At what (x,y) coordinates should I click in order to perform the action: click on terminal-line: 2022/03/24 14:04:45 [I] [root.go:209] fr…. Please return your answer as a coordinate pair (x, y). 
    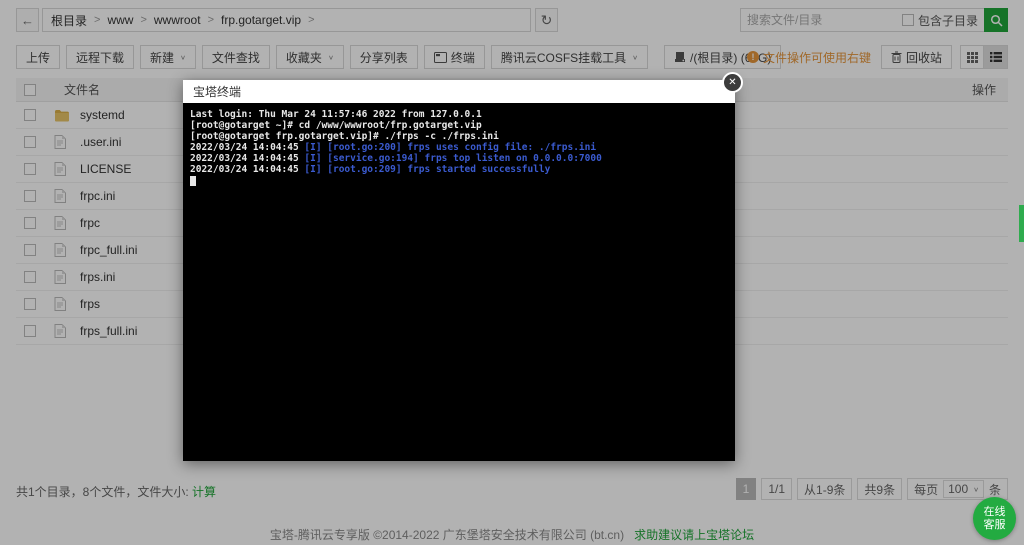
    Looking at the image, I should click on (370, 169).